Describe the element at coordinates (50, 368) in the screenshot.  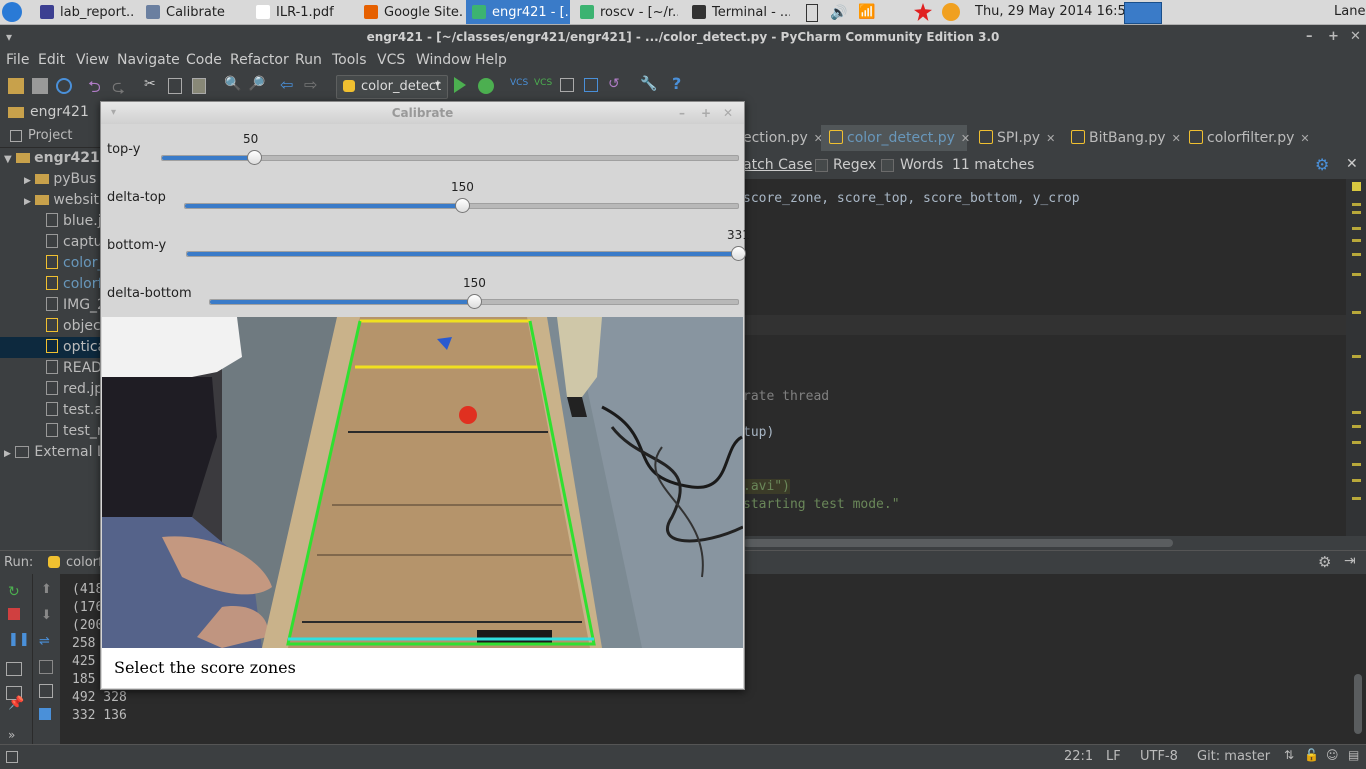
I see `tree-item: READM` at that location.